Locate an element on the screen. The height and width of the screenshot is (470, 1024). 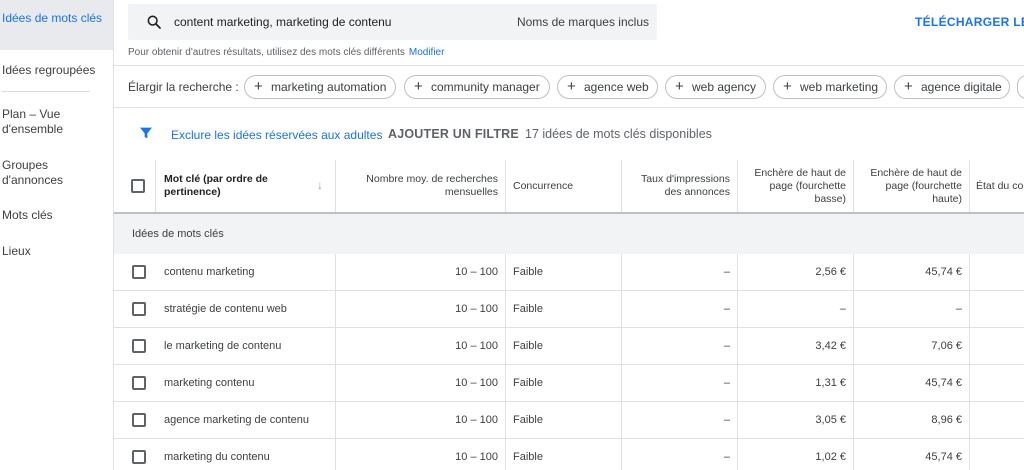
sort-arrow-down-icon: ↓ is located at coordinates (320, 185).